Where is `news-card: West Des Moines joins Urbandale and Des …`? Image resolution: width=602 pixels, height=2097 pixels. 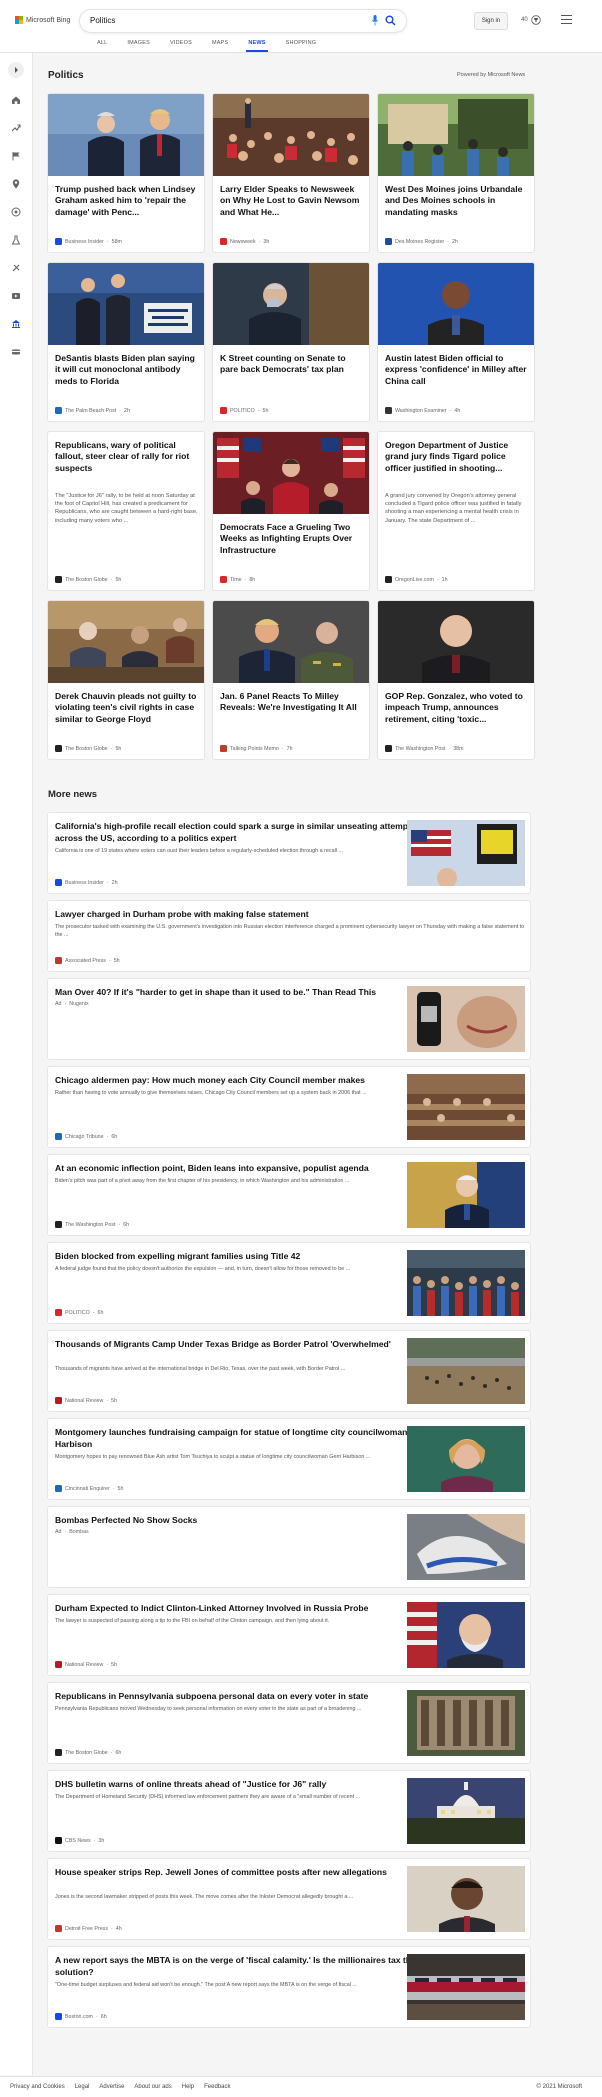 news-card: West Des Moines joins Urbandale and Des … is located at coordinates (456, 173).